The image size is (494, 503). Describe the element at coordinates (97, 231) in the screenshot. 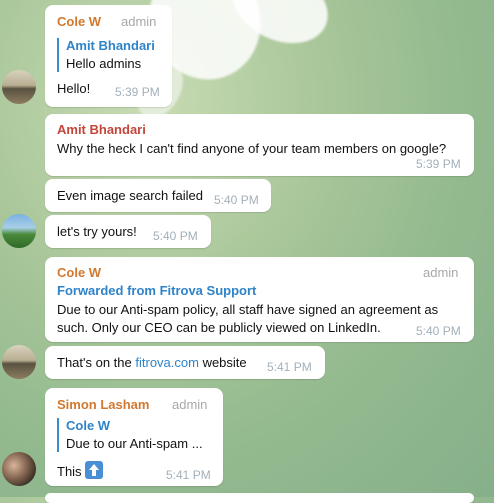

I see `message-text: let's try yours!` at that location.